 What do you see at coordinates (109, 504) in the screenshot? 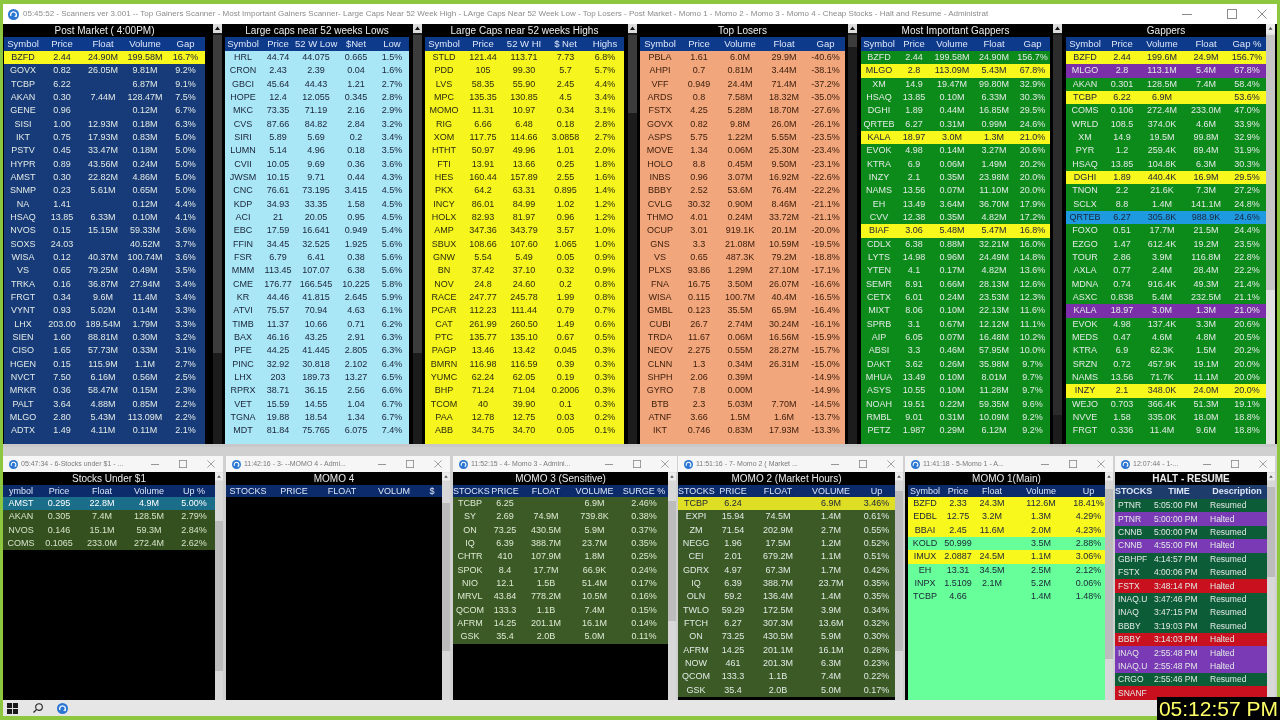
I see `table-row: AMST 0.295 22.8M 4.9M 5.00%` at bounding box center [109, 504].